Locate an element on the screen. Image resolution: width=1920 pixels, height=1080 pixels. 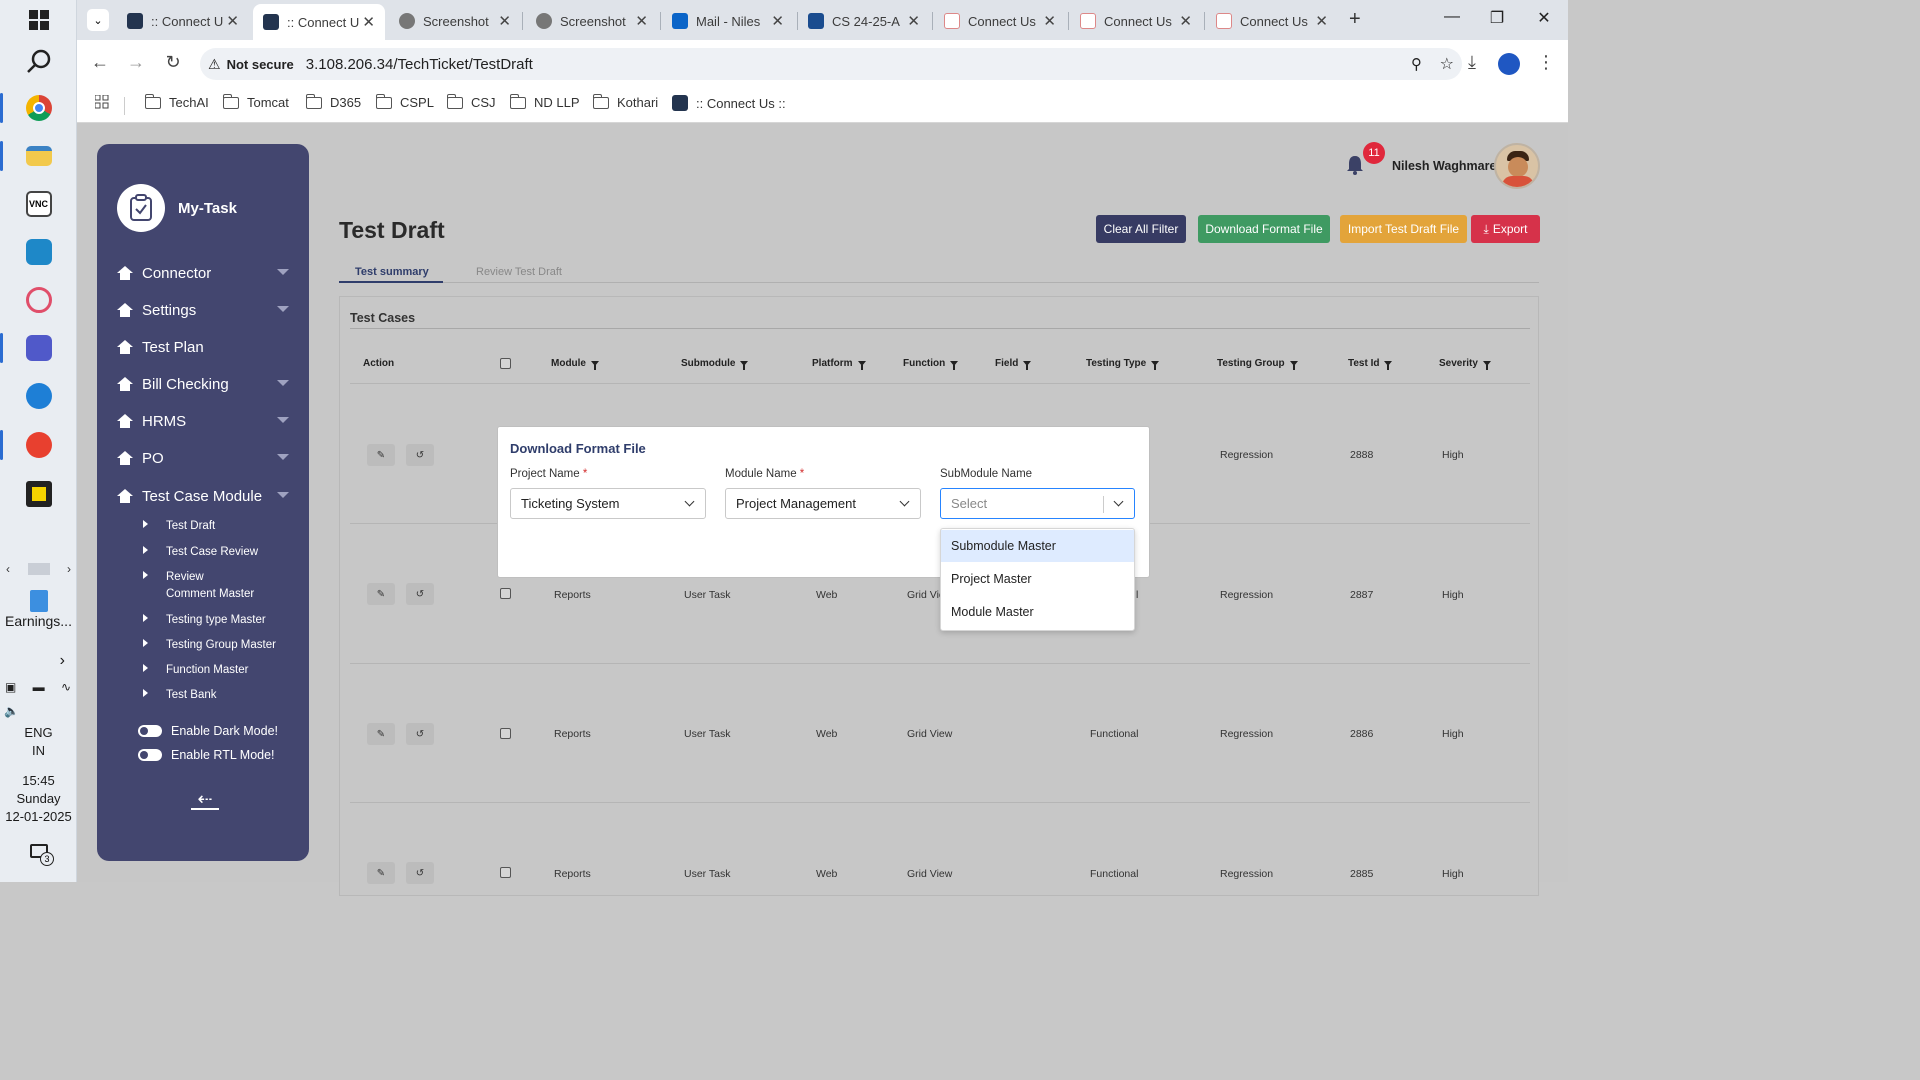
clock-time: 15:45 is located at coordinates (38, 780).